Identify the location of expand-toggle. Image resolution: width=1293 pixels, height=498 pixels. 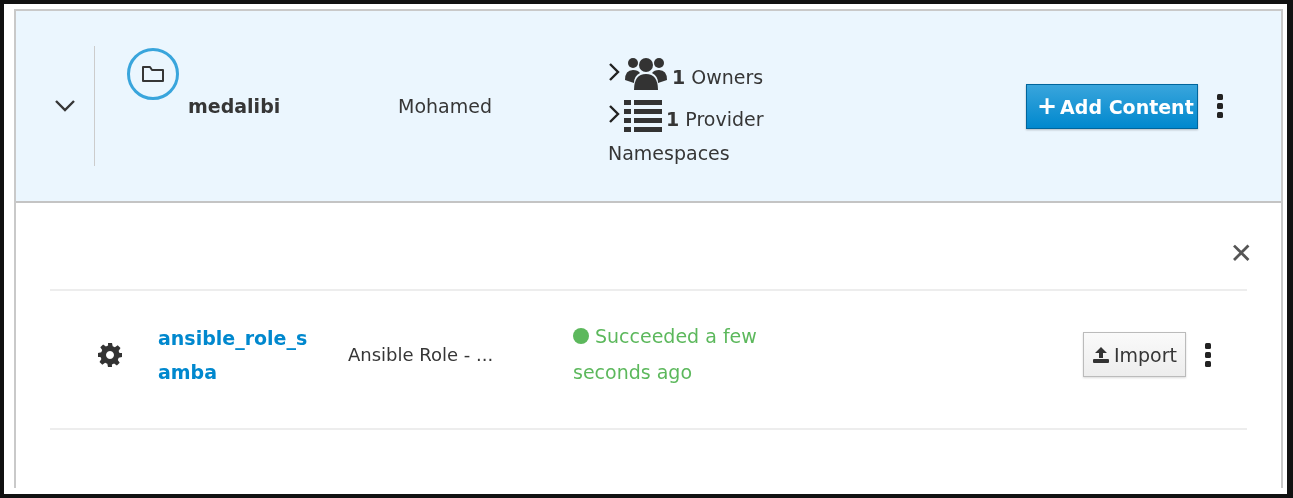
(66, 106).